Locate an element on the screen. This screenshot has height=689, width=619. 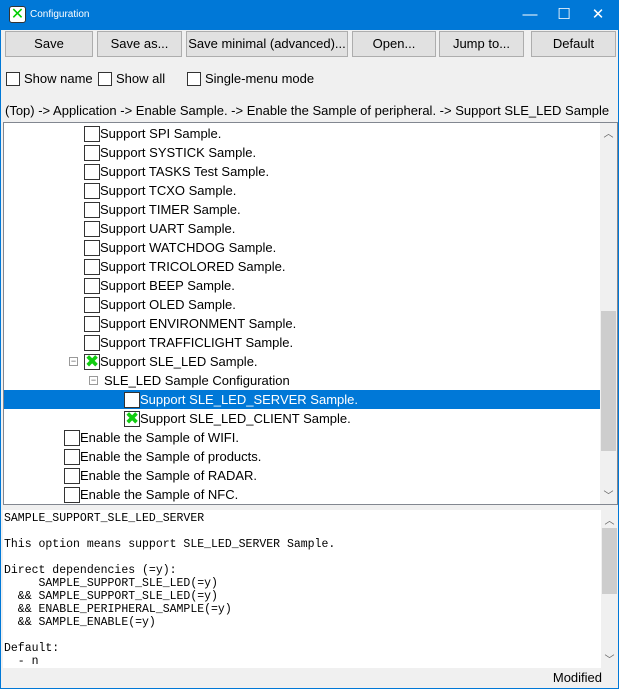
show-all-label: Show all is located at coordinates (141, 78).